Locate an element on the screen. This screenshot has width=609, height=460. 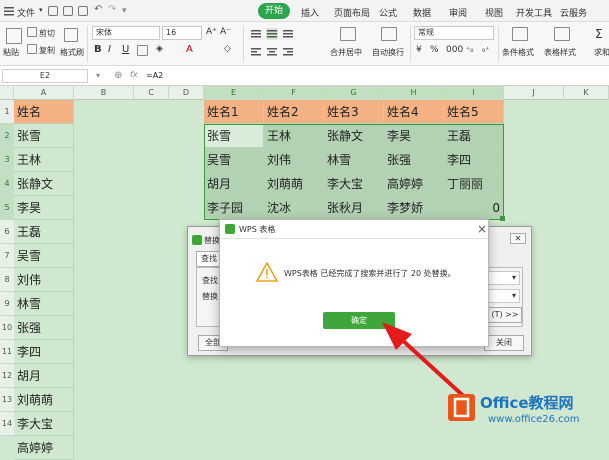
format-painter-icon is located at coordinates (71, 35).